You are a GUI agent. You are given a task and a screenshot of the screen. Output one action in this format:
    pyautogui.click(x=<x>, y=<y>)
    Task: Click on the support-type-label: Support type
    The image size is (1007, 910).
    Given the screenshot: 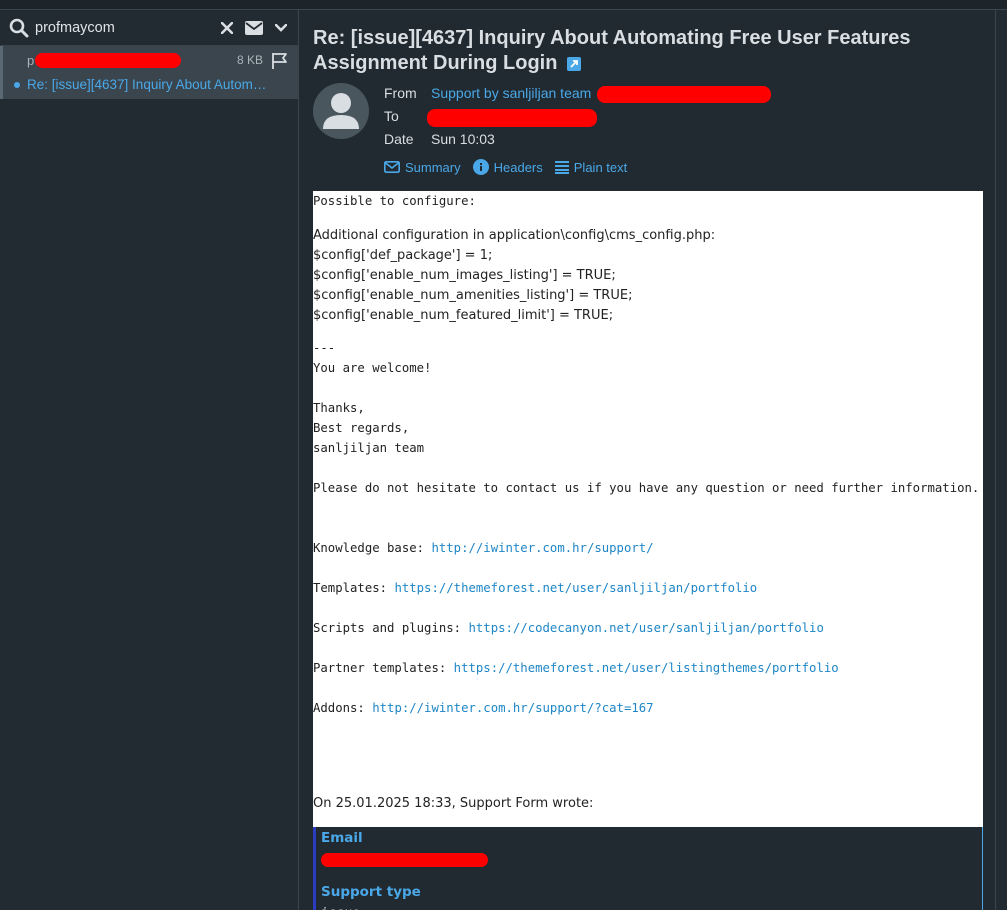 What is the action you would take?
    pyautogui.click(x=371, y=892)
    